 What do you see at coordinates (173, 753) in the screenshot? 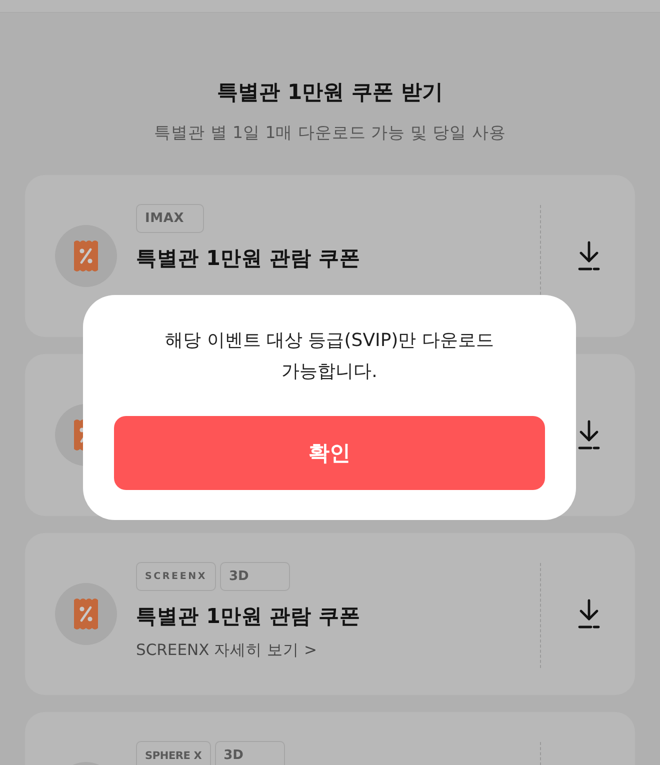
I see `format-tag: SPHERE X` at bounding box center [173, 753].